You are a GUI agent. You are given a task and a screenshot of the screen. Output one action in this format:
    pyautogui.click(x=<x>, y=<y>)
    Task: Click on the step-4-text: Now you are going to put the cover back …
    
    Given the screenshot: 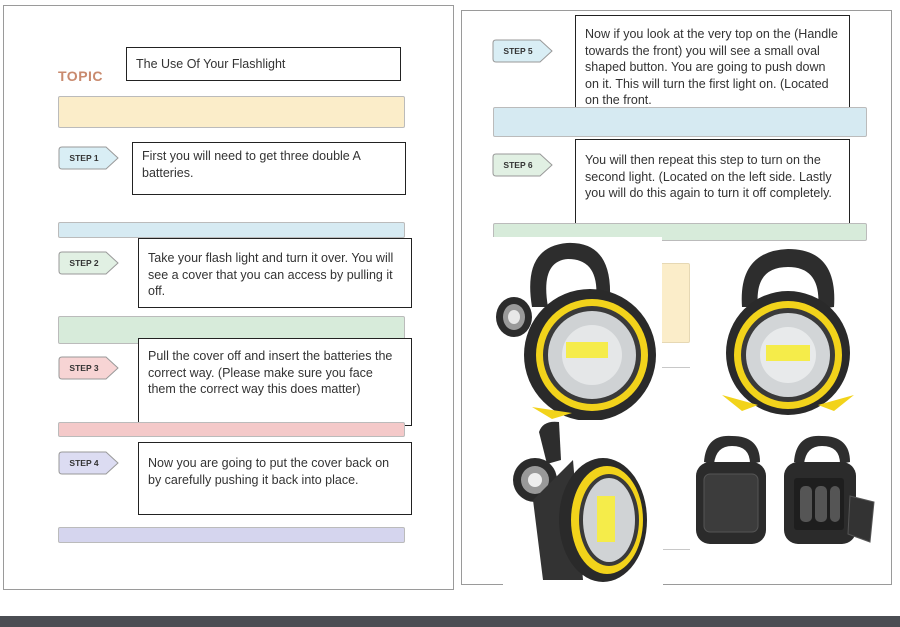 What is the action you would take?
    pyautogui.click(x=269, y=471)
    